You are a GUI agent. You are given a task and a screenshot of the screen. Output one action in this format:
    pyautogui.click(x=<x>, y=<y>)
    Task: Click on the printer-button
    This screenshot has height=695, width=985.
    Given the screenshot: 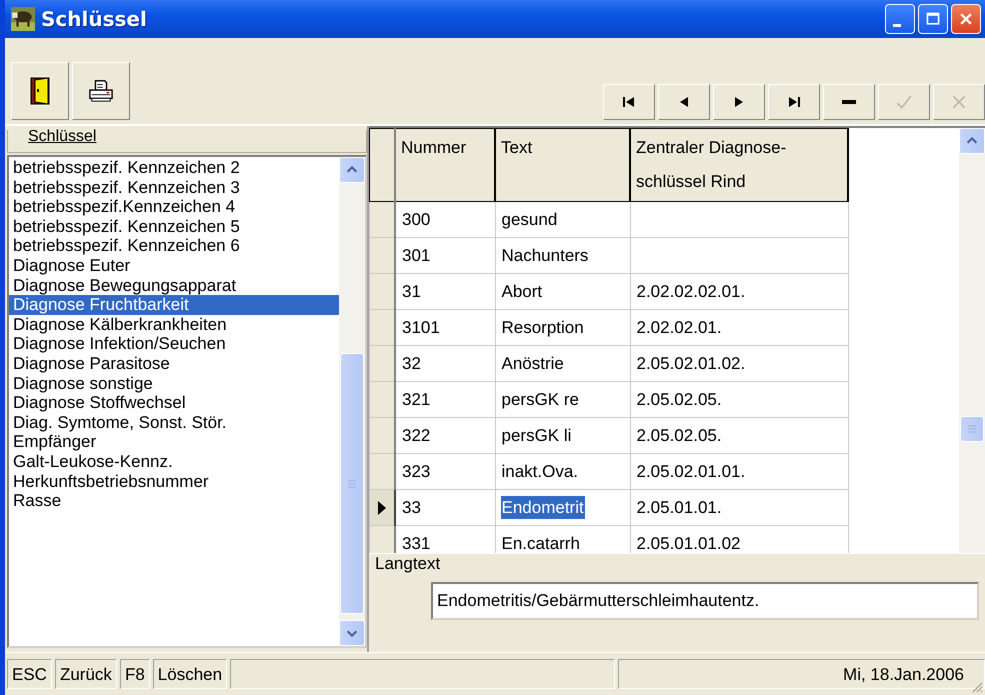 What is the action you would take?
    pyautogui.click(x=101, y=91)
    